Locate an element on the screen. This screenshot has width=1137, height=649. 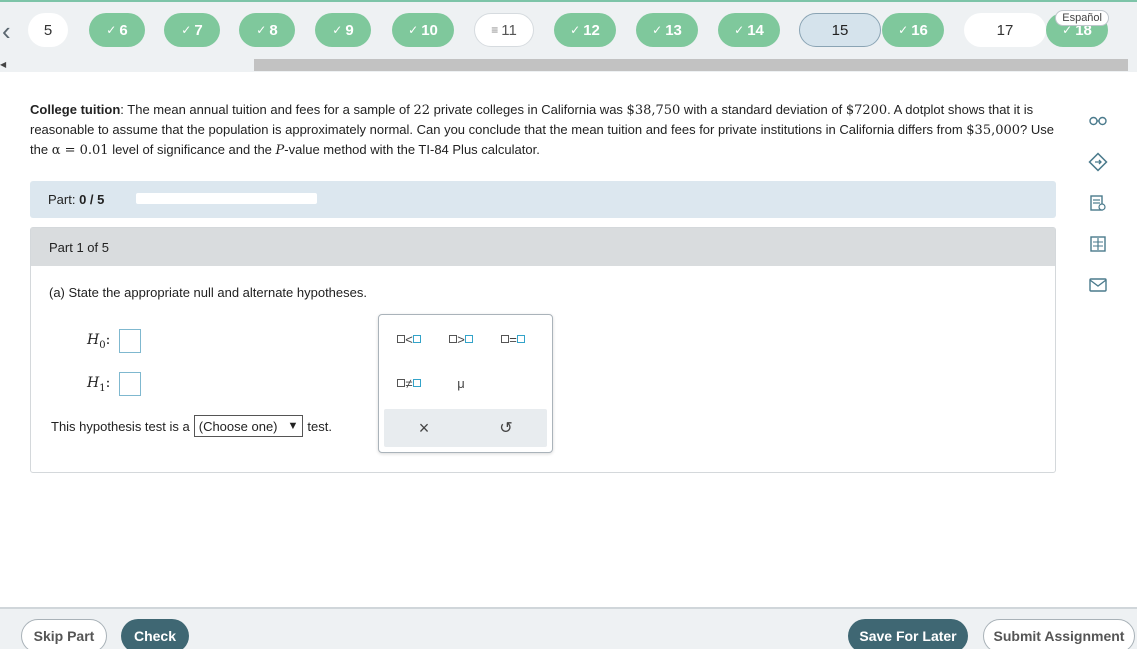
question-number: 17 is located at coordinates (1005, 30).